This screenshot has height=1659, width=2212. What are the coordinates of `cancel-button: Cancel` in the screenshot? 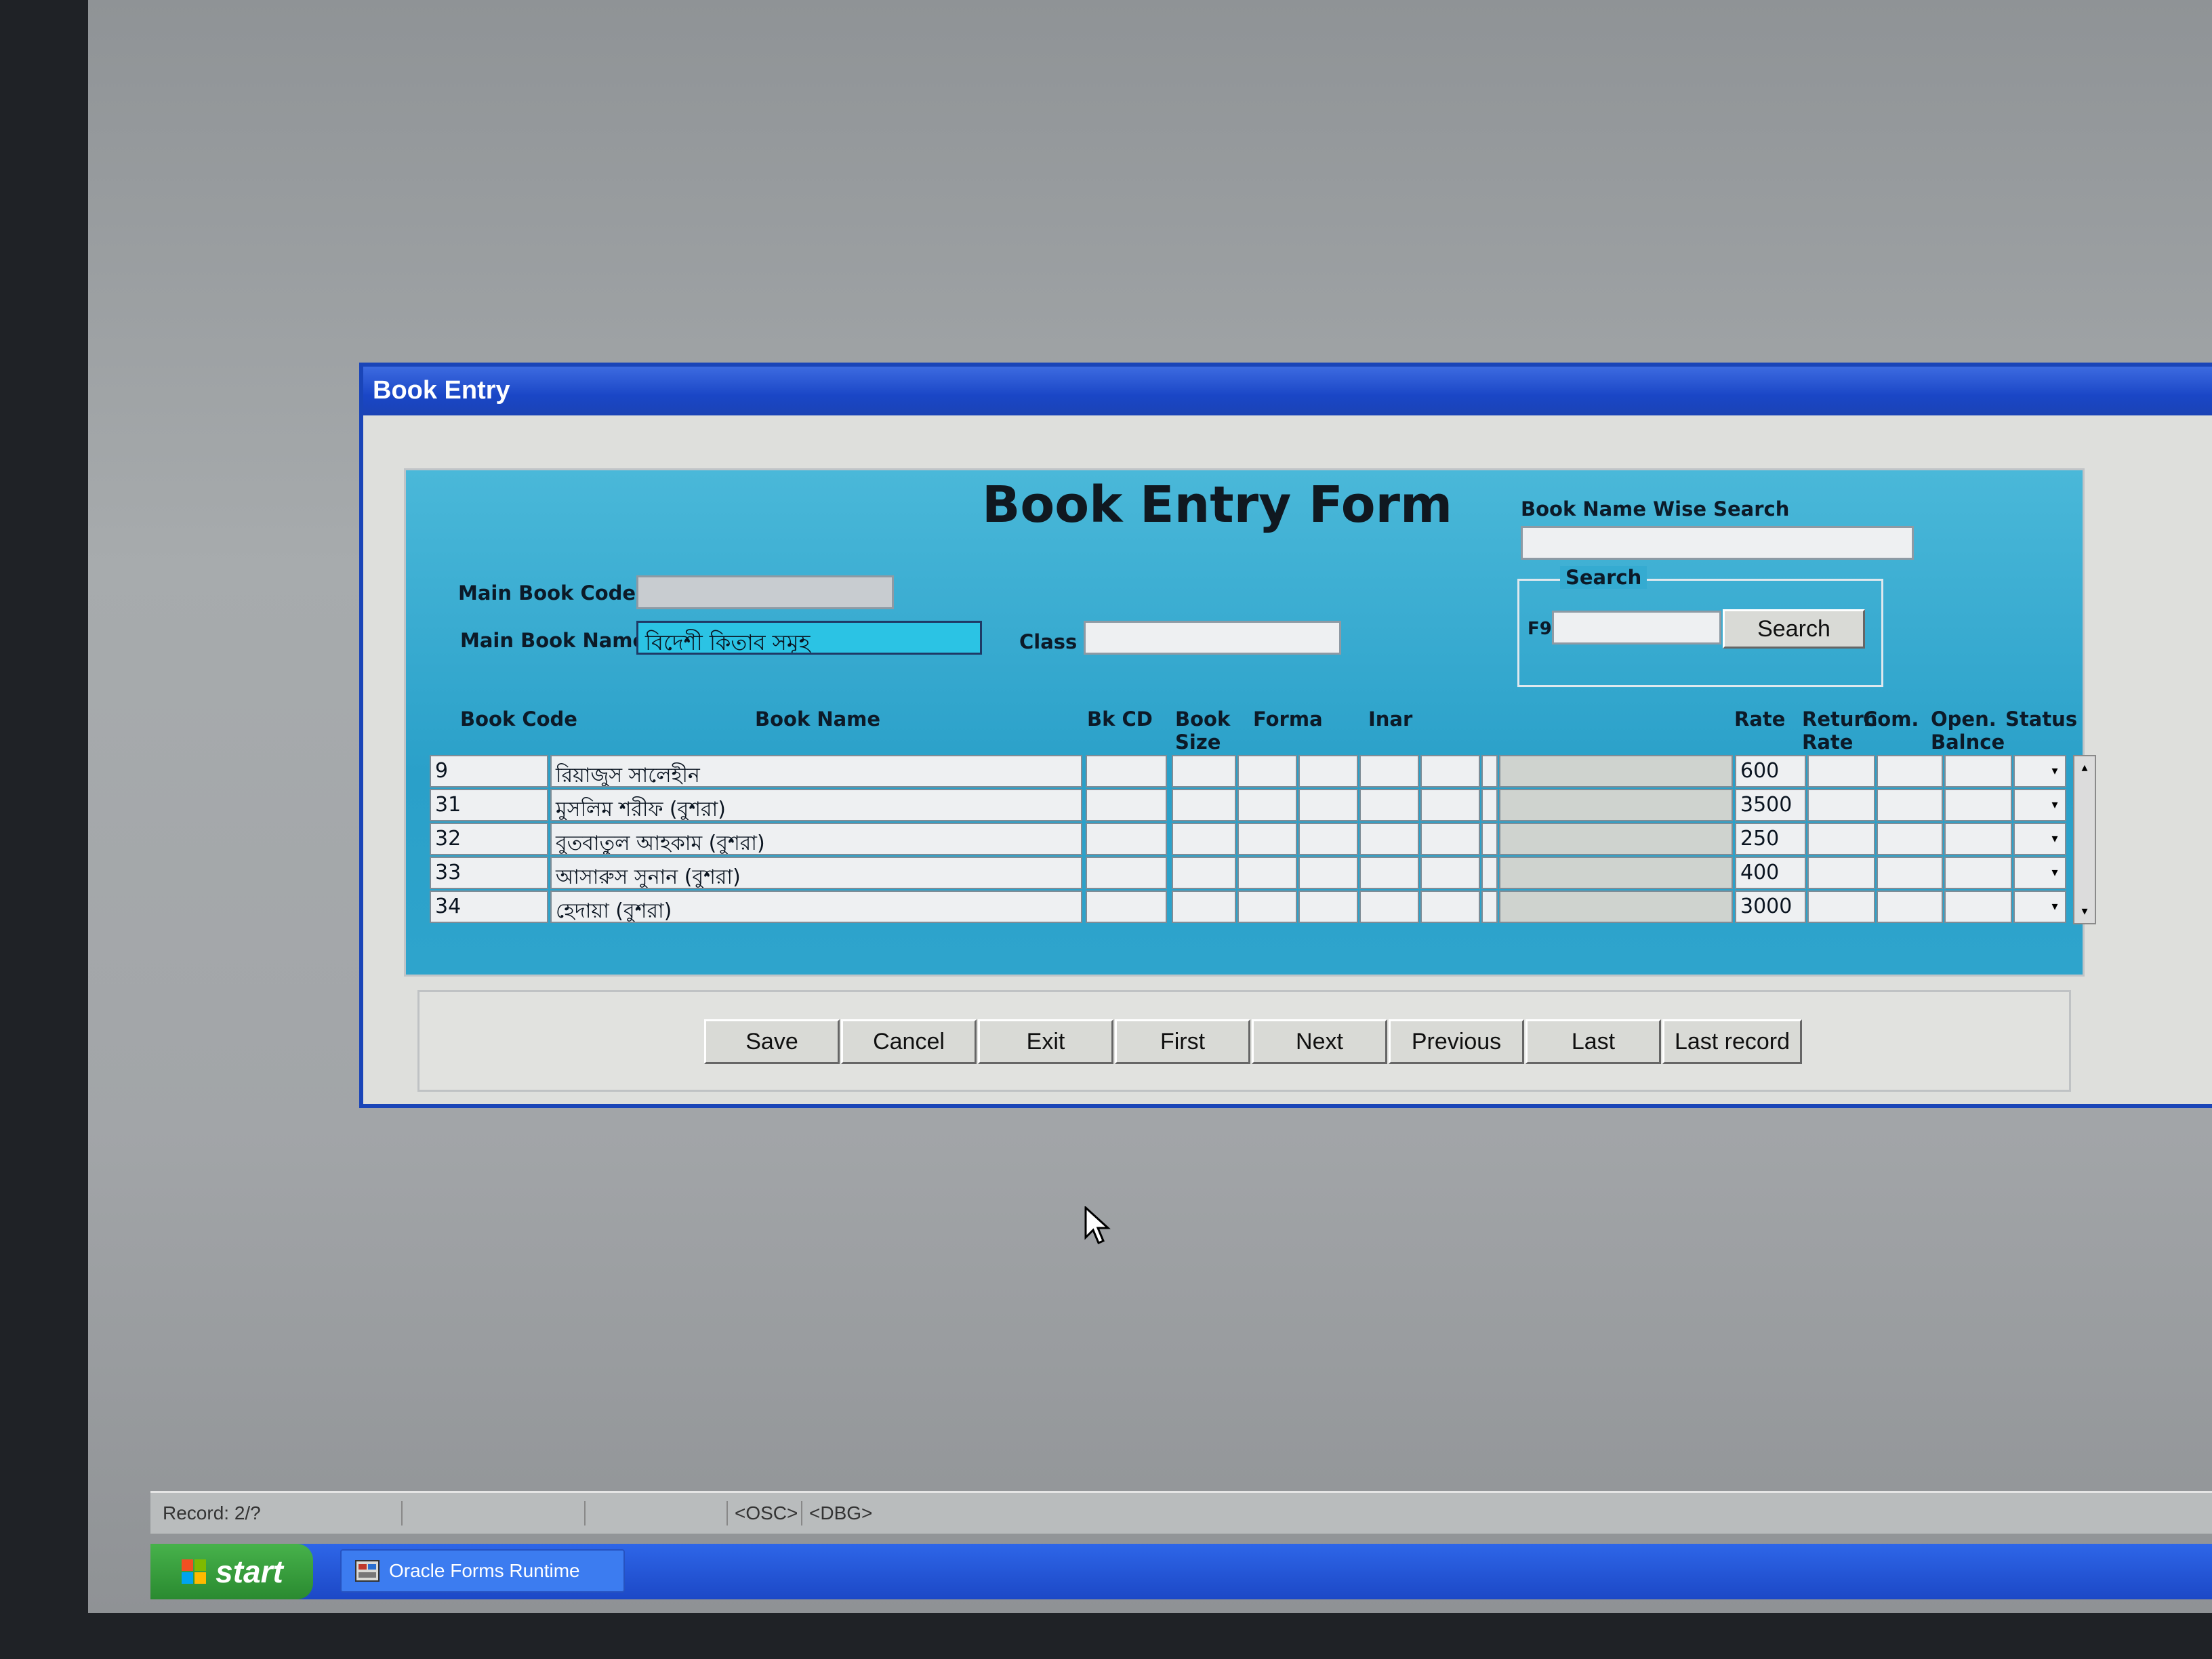 It's located at (909, 1042).